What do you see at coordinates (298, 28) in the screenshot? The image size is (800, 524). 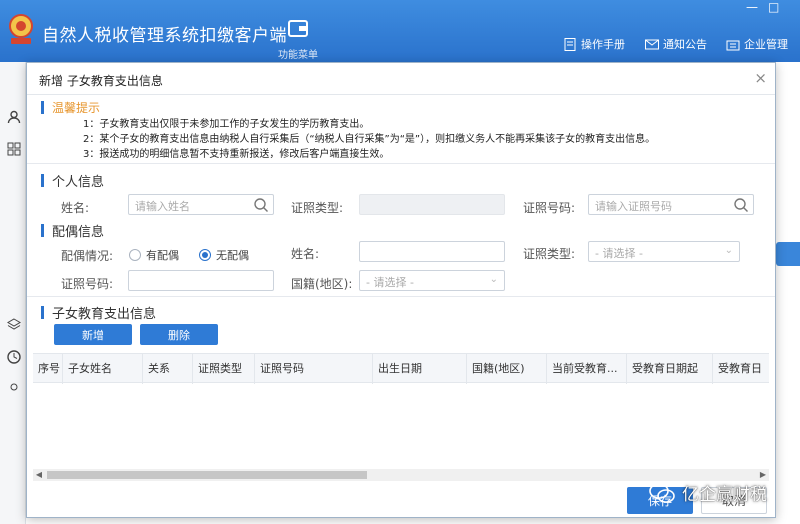 I see `wallet-icon` at bounding box center [298, 28].